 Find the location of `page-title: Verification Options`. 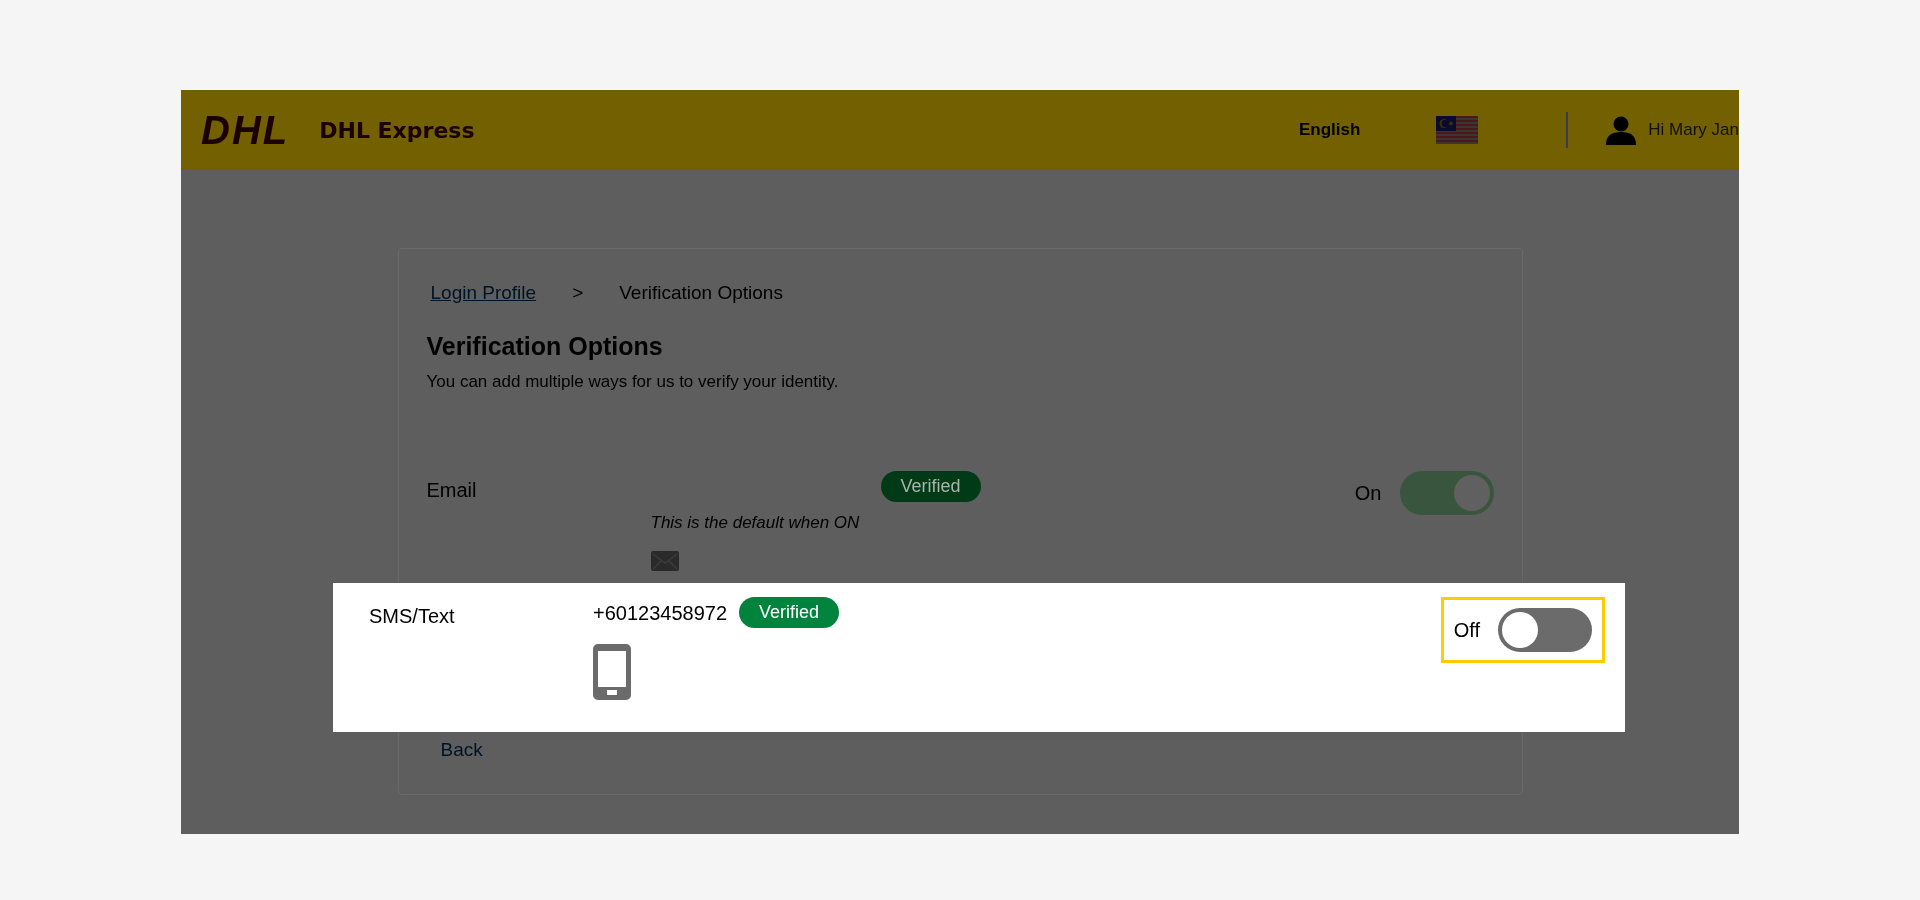

page-title: Verification Options is located at coordinates (545, 346).